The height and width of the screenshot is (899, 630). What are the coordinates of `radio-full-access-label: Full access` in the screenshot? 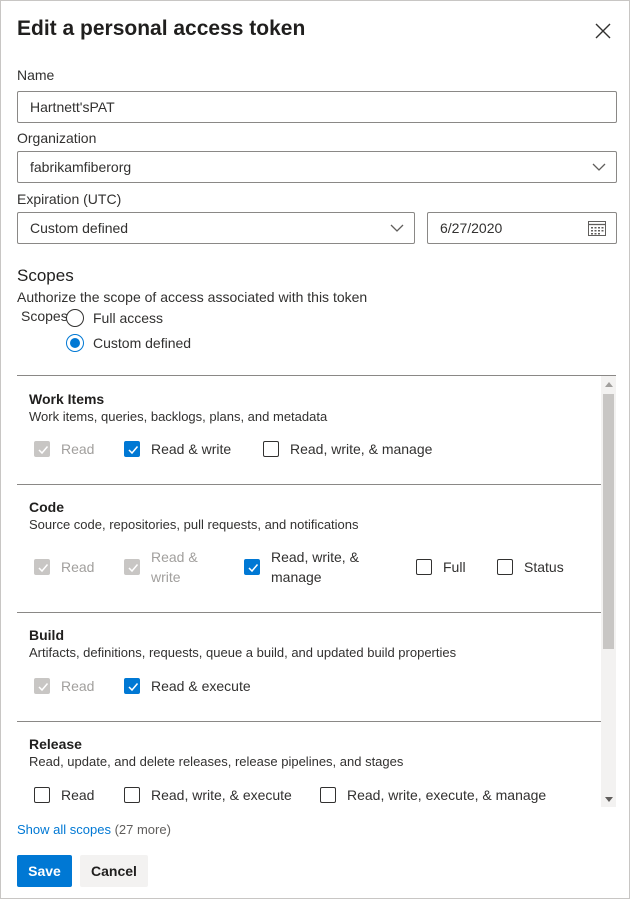 It's located at (128, 318).